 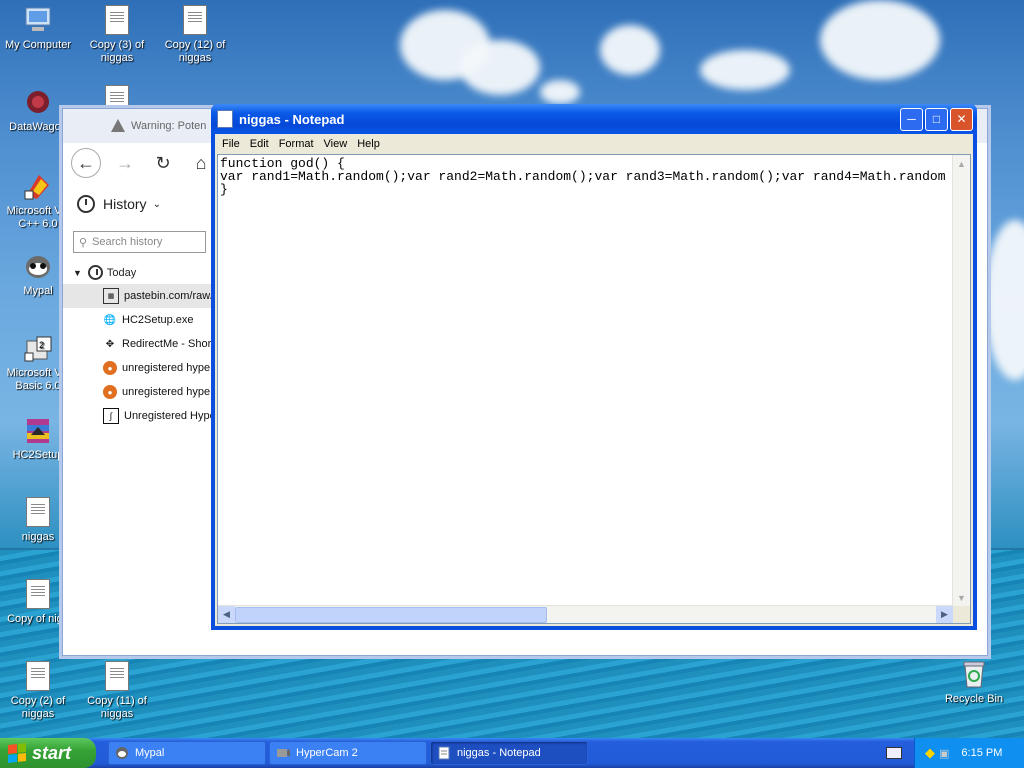 What do you see at coordinates (169, 126) in the screenshot?
I see `browser-title: Warning: Poten` at bounding box center [169, 126].